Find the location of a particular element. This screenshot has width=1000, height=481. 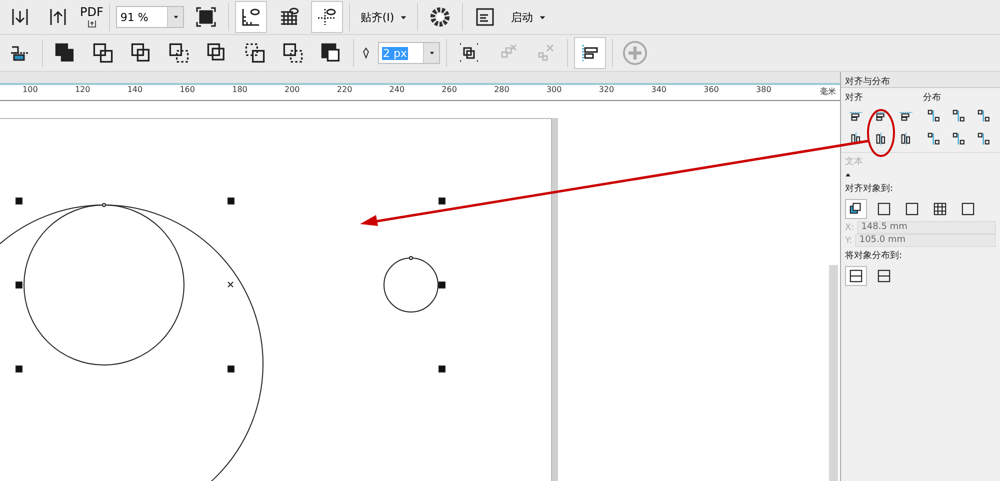

rulers-toggle is located at coordinates (251, 17).